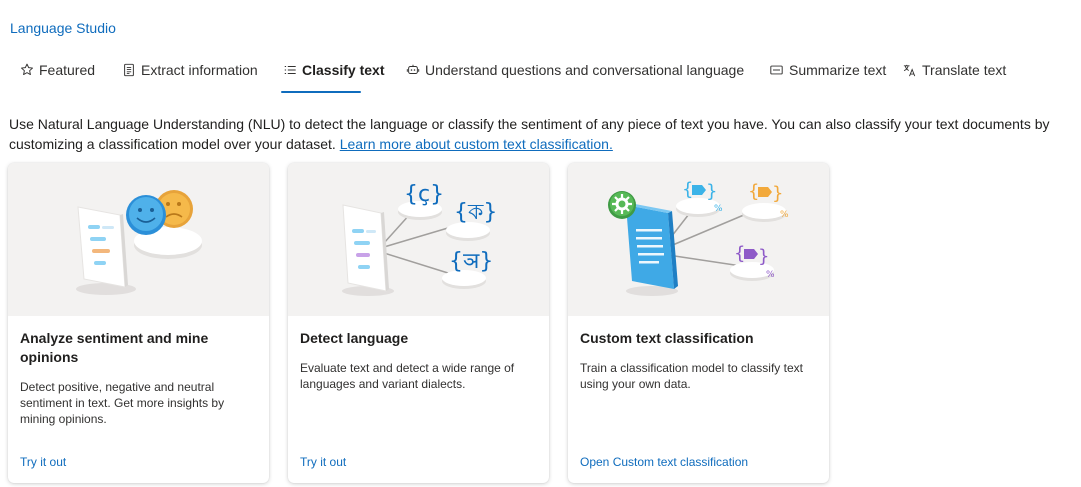 This screenshot has width=1081, height=487. Describe the element at coordinates (424, 194) in the screenshot. I see `glyph-c-cedilla: {ç}` at that location.